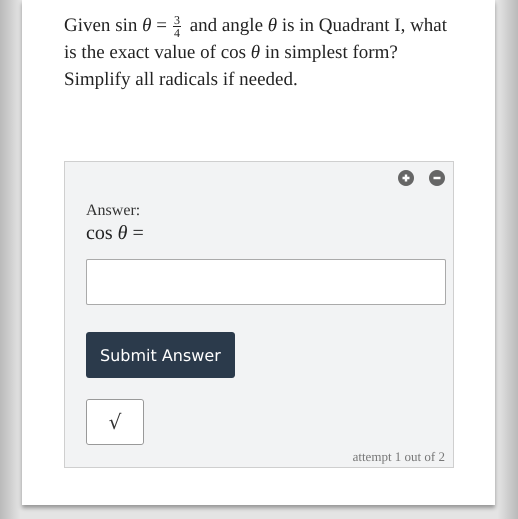 The image size is (518, 519). I want to click on minus-icon, so click(437, 178).